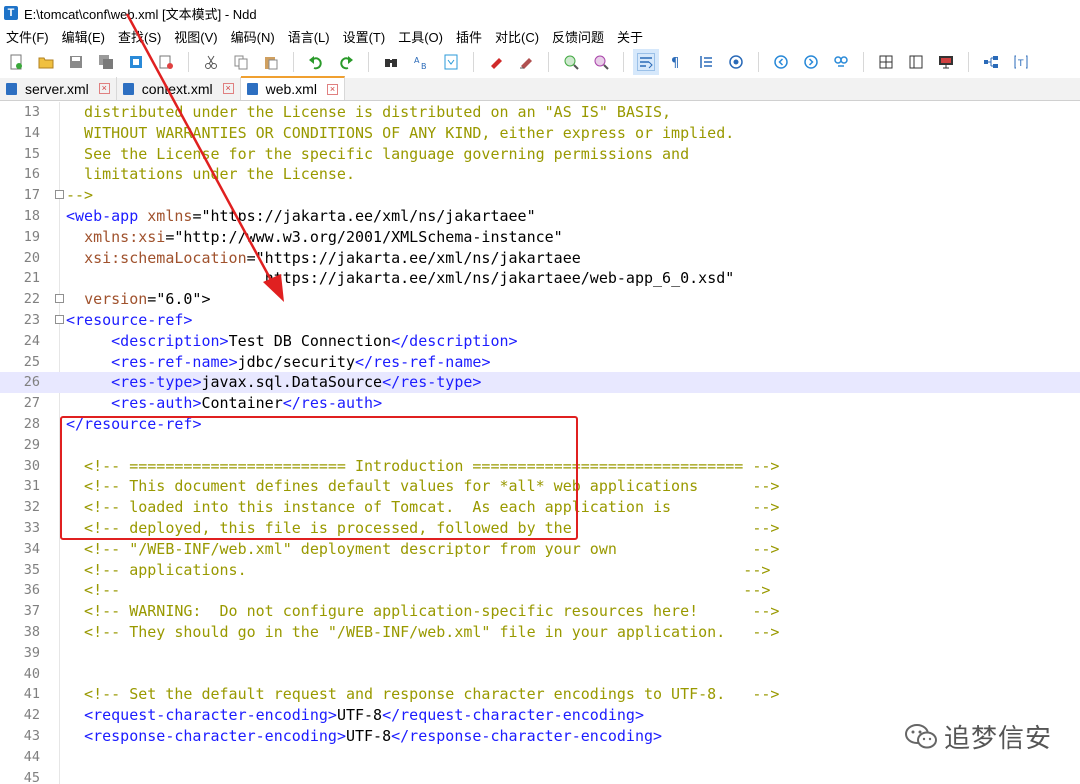 The image size is (1080, 784). I want to click on menu-settings: 设置(T), so click(364, 36).